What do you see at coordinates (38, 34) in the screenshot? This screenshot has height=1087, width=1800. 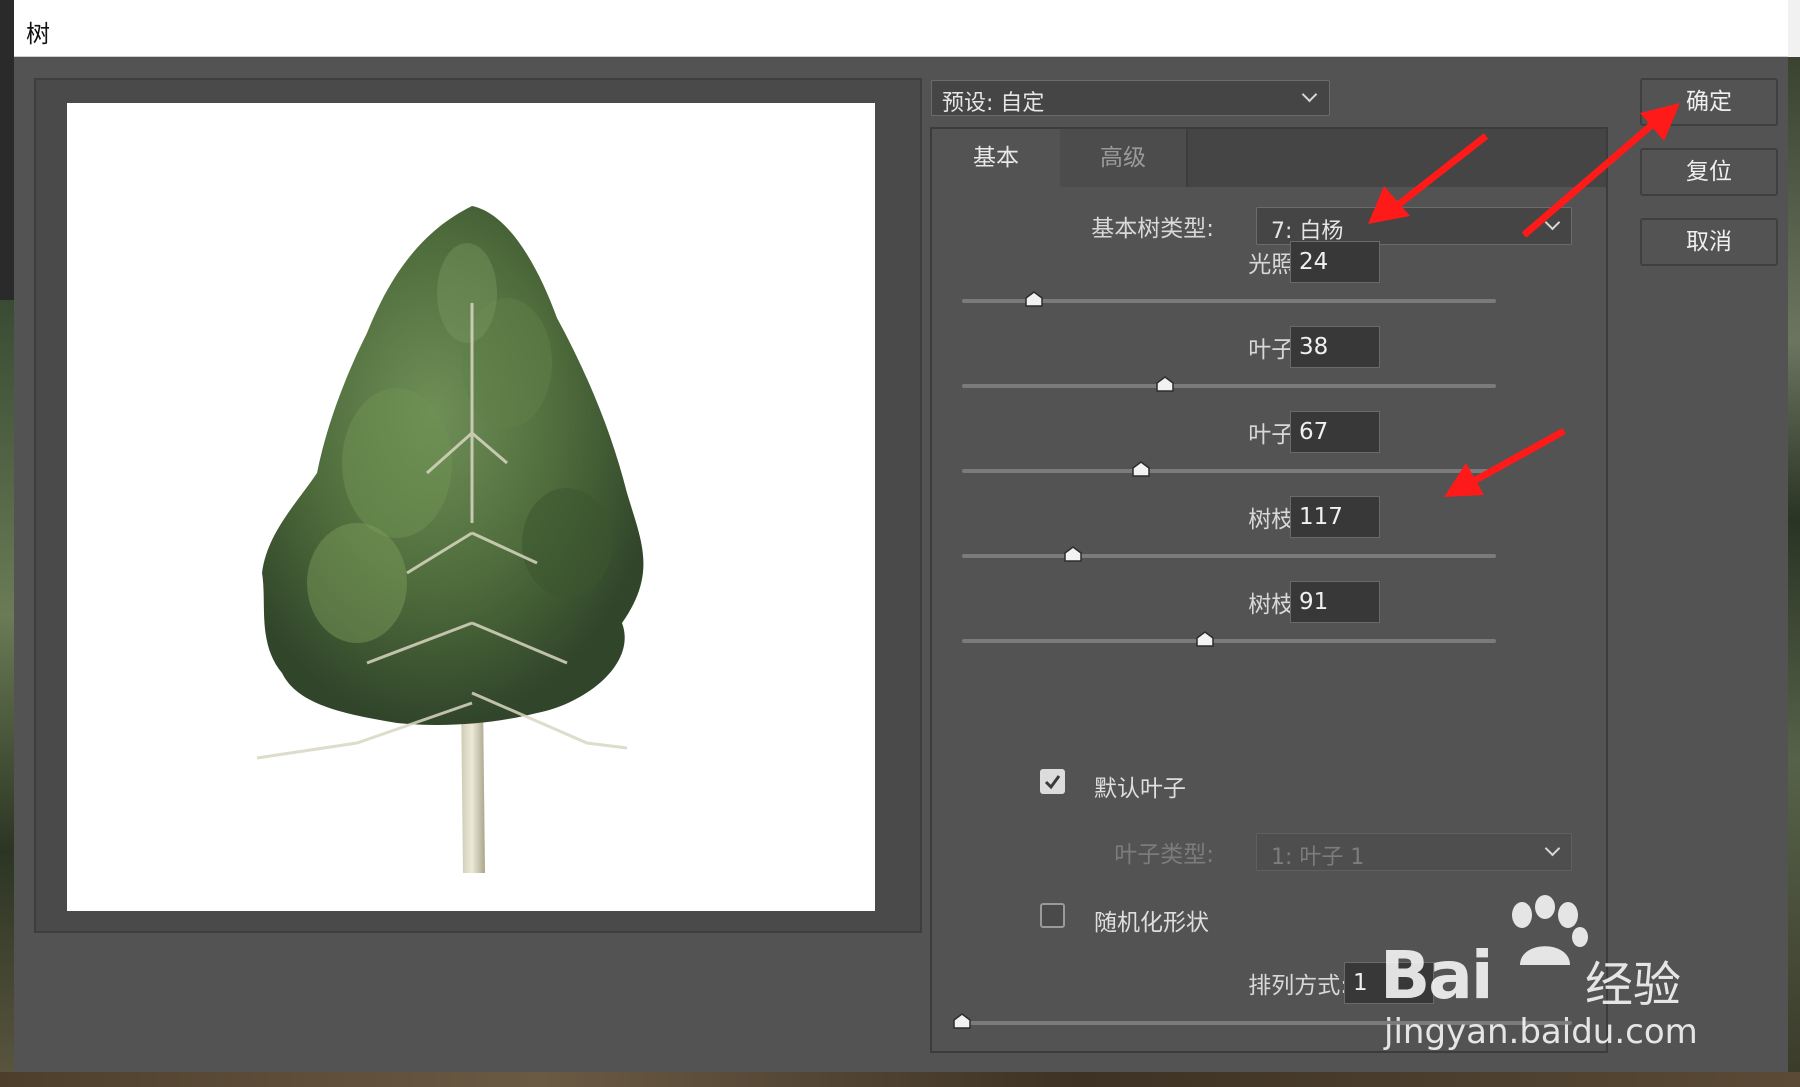 I see `window-title: 树` at bounding box center [38, 34].